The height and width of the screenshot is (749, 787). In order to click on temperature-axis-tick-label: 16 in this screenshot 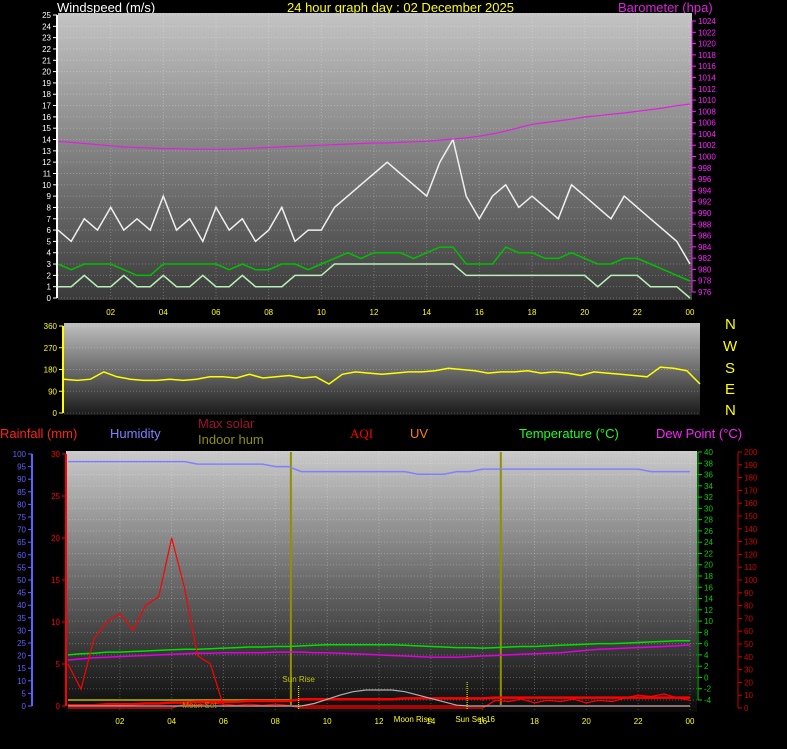, I will do `click(708, 587)`.